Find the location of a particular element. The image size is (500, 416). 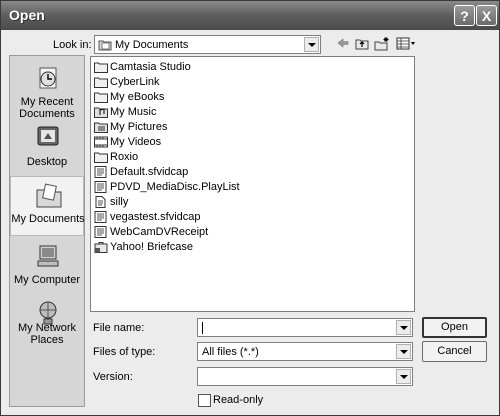

briefcase-icon is located at coordinates (101, 247).